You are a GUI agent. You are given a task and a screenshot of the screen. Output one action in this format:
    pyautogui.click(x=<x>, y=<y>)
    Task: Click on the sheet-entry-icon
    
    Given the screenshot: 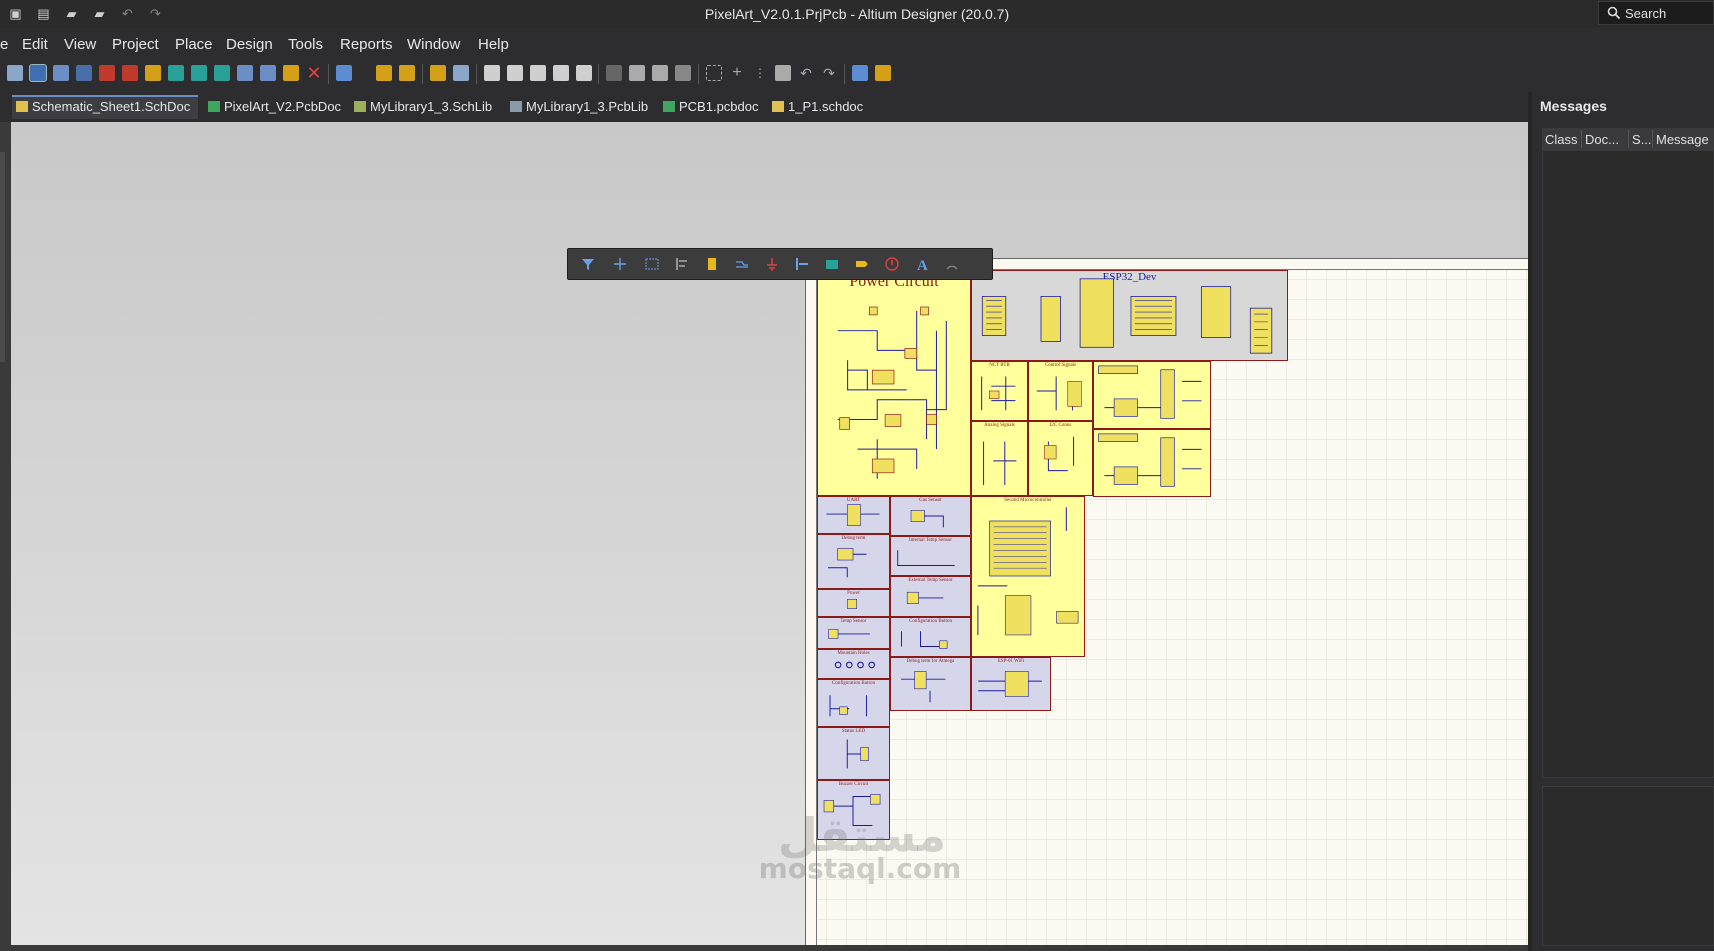 What is the action you would take?
    pyautogui.click(x=199, y=73)
    